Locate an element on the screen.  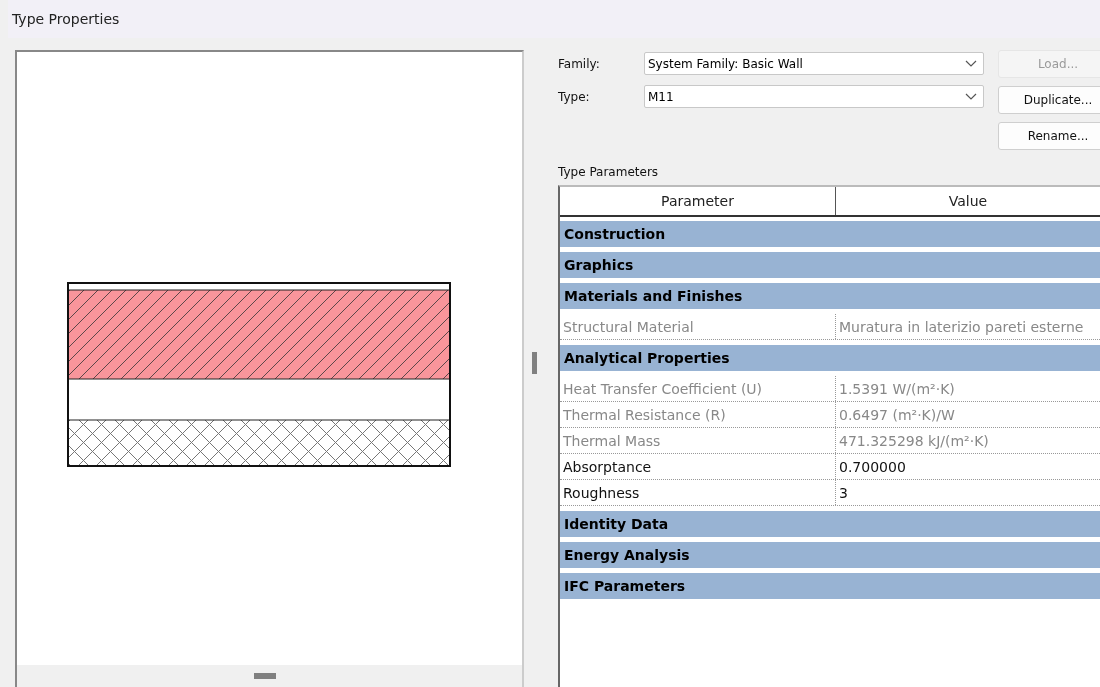
table-cell: 3 is located at coordinates (968, 492).